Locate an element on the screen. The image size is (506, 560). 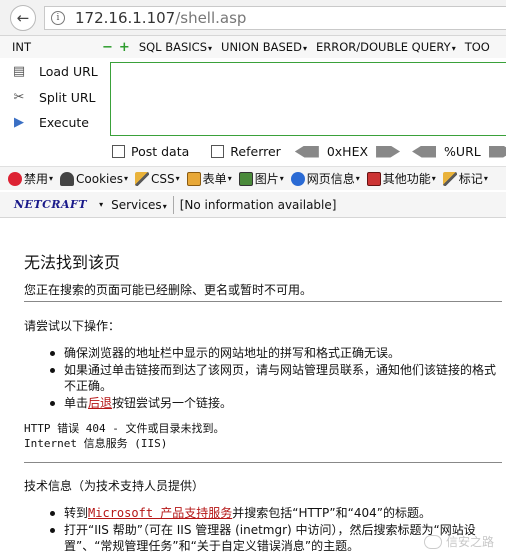
disable-menu: 禁用 ▾ is located at coordinates (30, 178).